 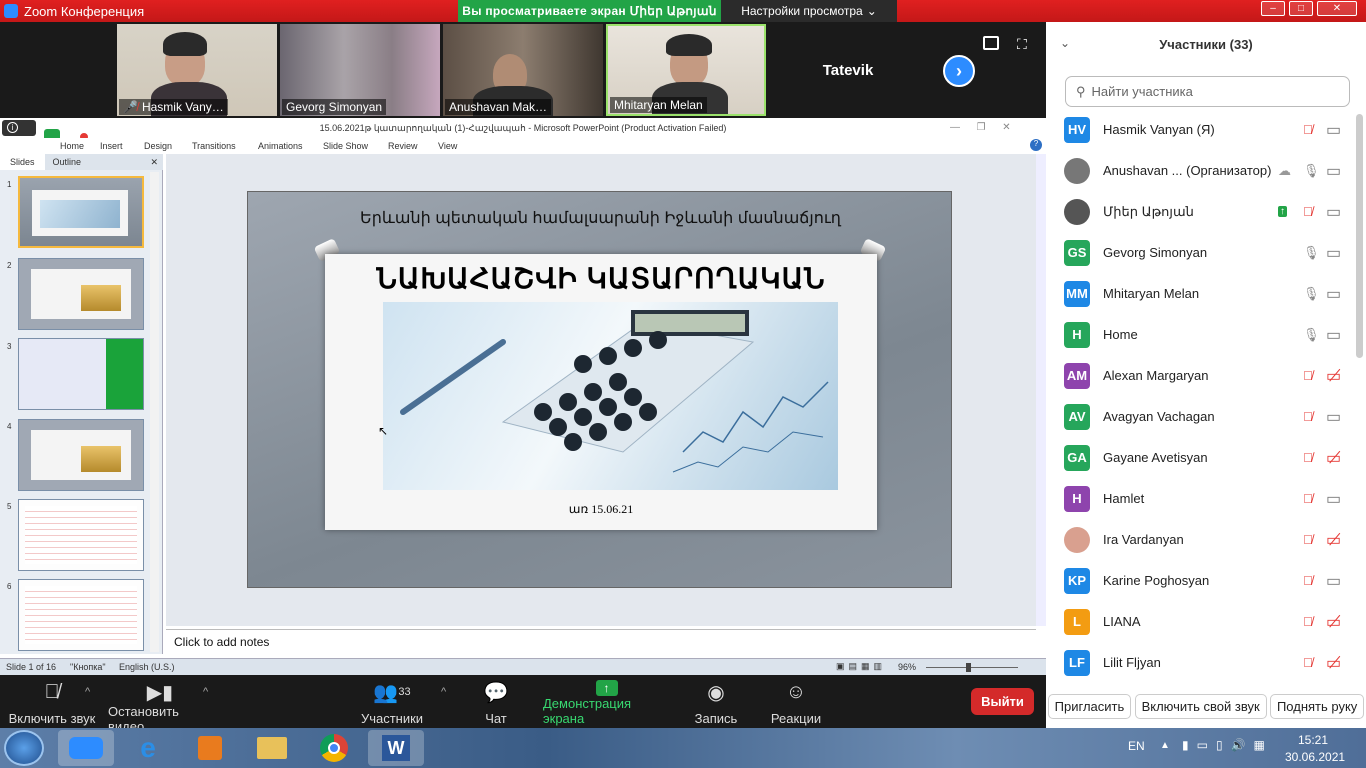 What do you see at coordinates (1201, 539) in the screenshot?
I see `participant-row: Ira Vardanyan 🎙̸ ▭̸` at bounding box center [1201, 539].